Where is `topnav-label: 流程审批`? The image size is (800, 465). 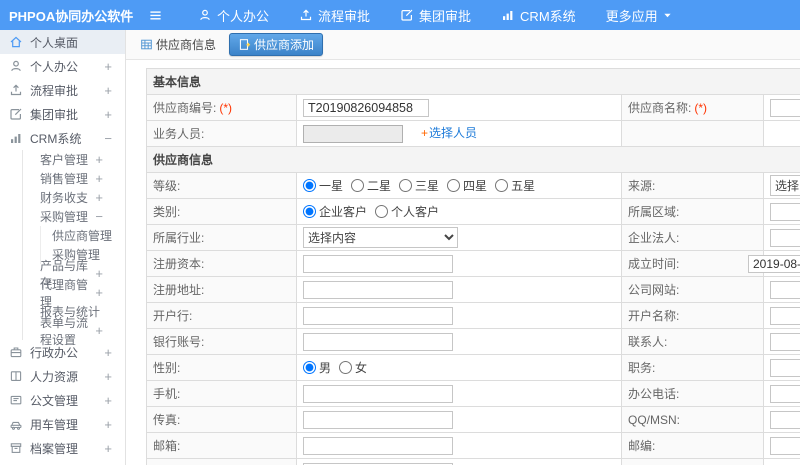 topnav-label: 流程审批 is located at coordinates (344, 16).